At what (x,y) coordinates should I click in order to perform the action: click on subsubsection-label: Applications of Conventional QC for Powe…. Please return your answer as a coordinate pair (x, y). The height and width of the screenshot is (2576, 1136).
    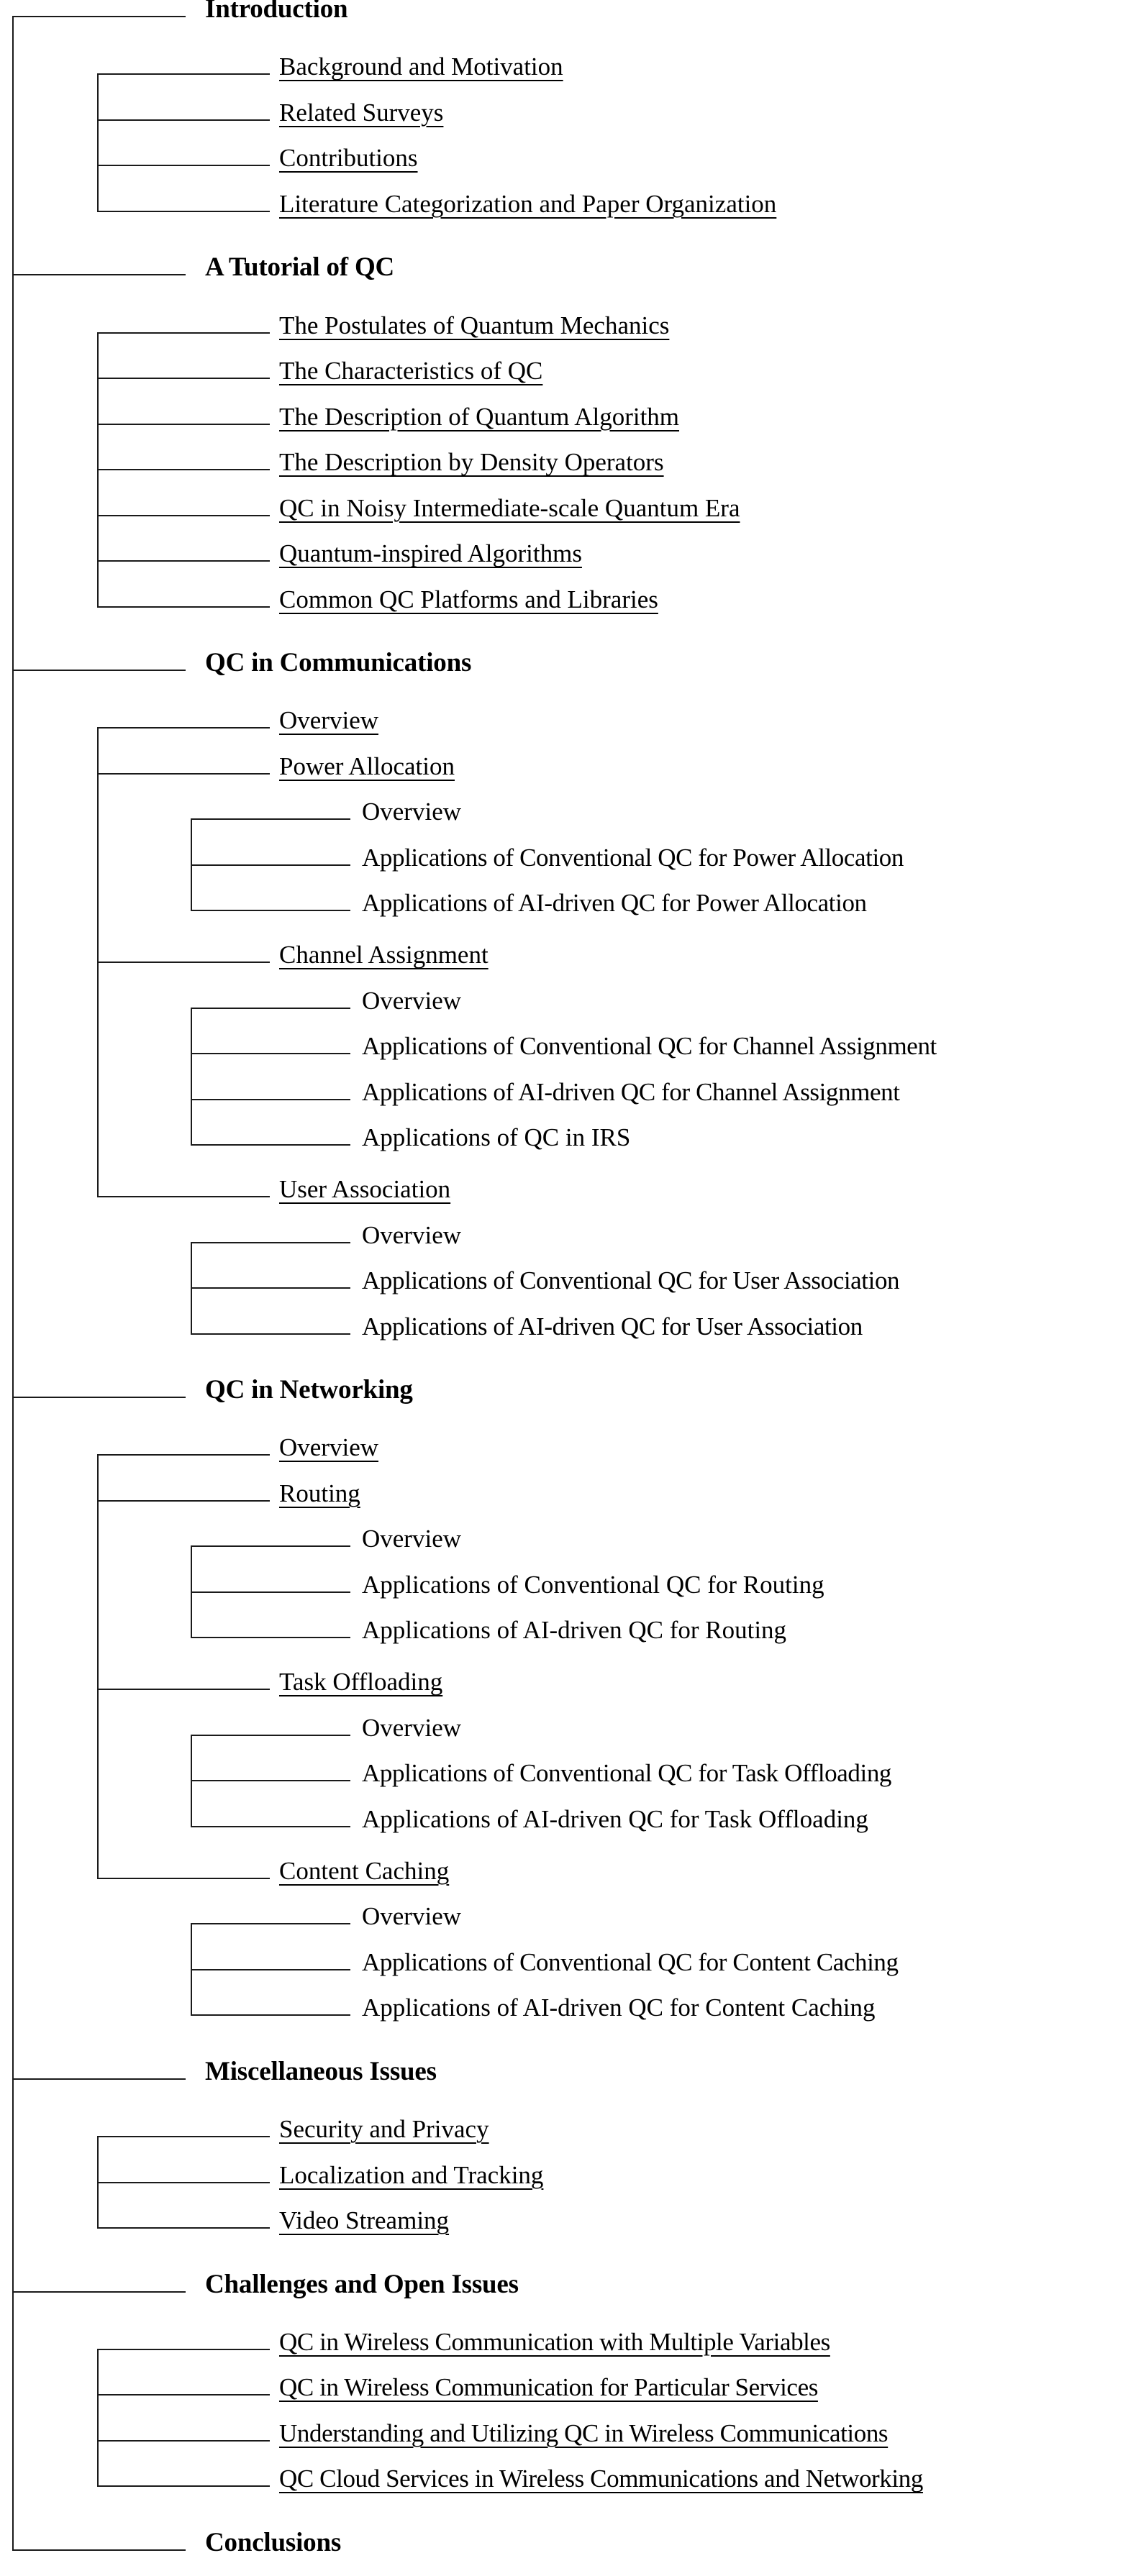
    Looking at the image, I should click on (633, 857).